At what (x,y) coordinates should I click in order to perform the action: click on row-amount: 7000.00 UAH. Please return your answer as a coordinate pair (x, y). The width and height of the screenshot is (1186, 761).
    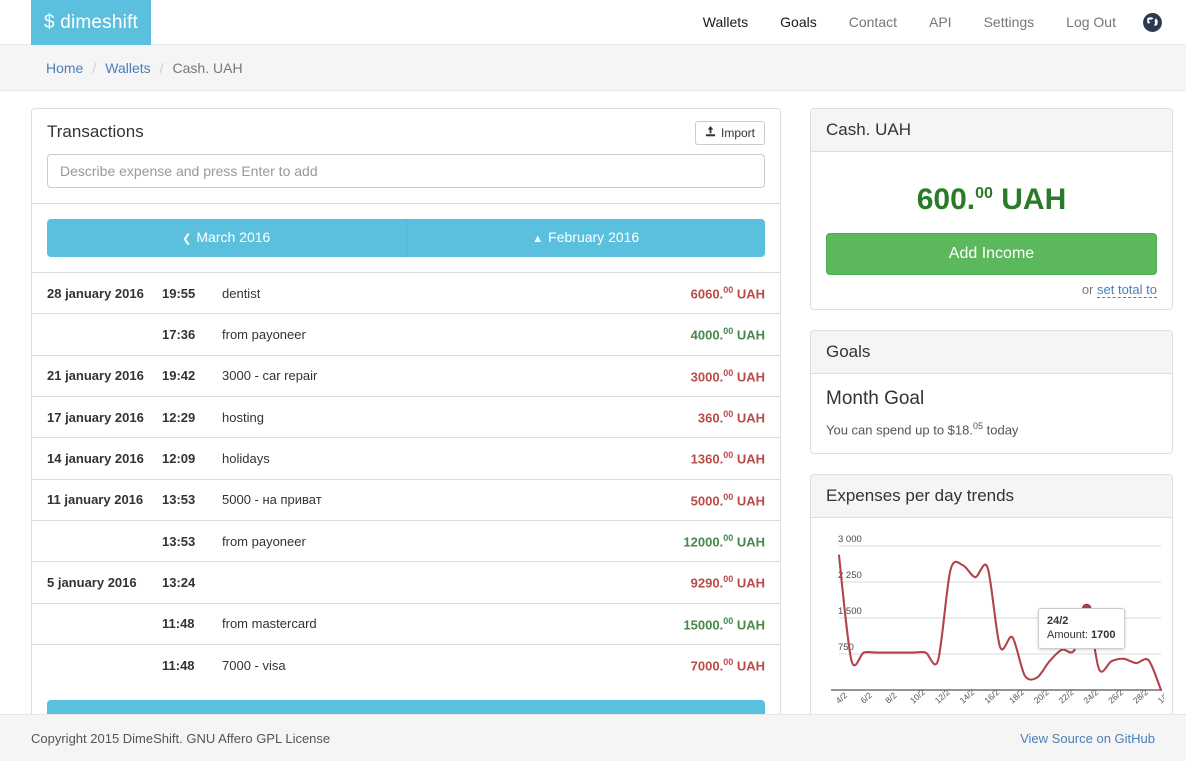
    Looking at the image, I should click on (727, 665).